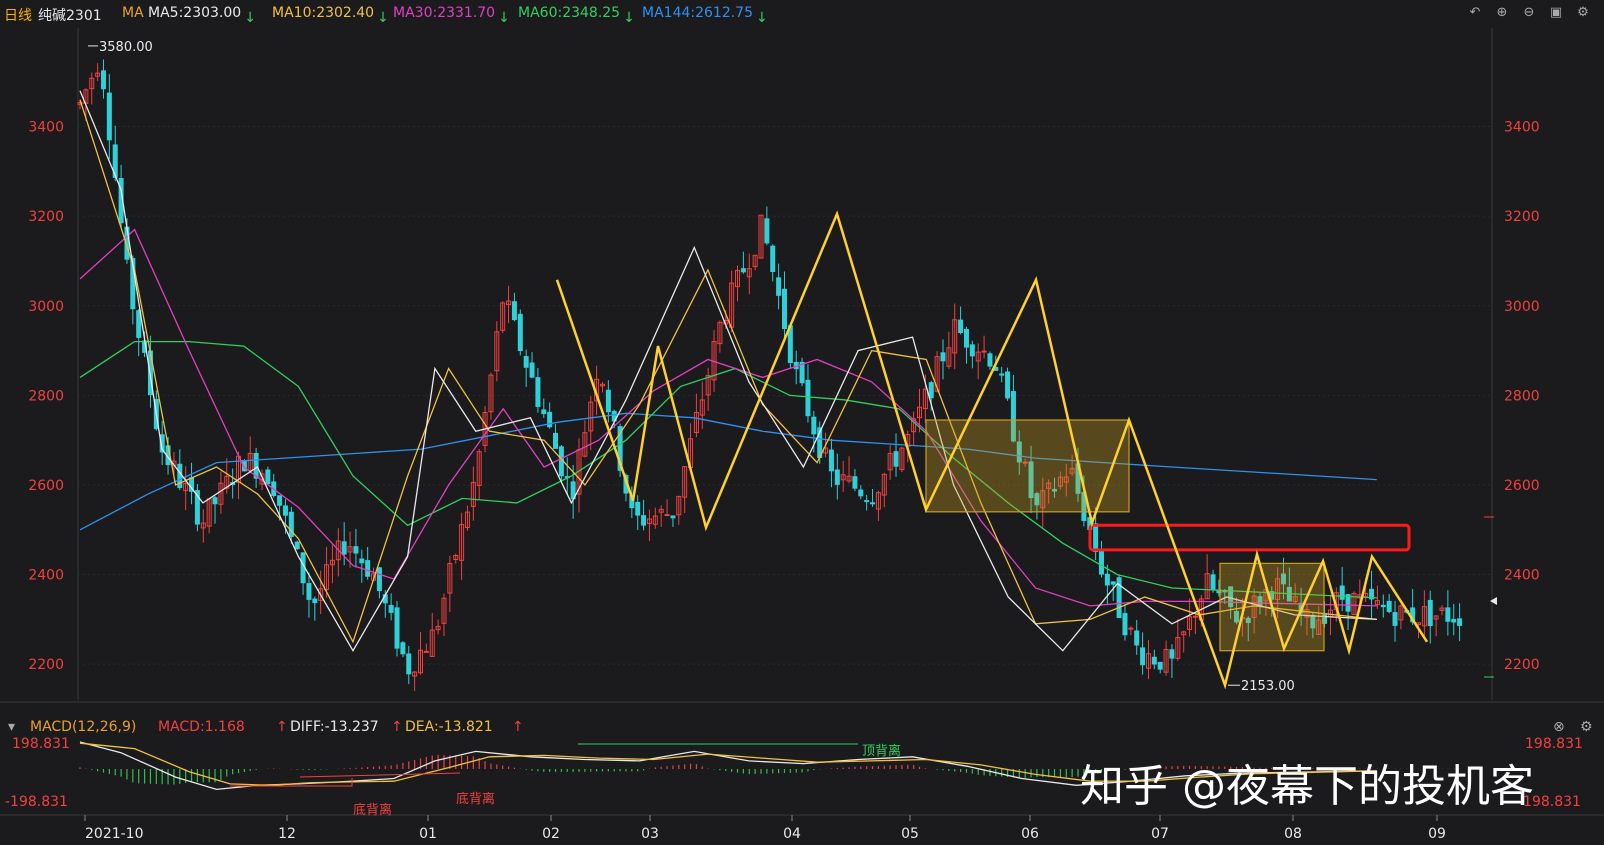 This screenshot has height=845, width=1604. I want to click on consolidation-box, so click(1027, 466).